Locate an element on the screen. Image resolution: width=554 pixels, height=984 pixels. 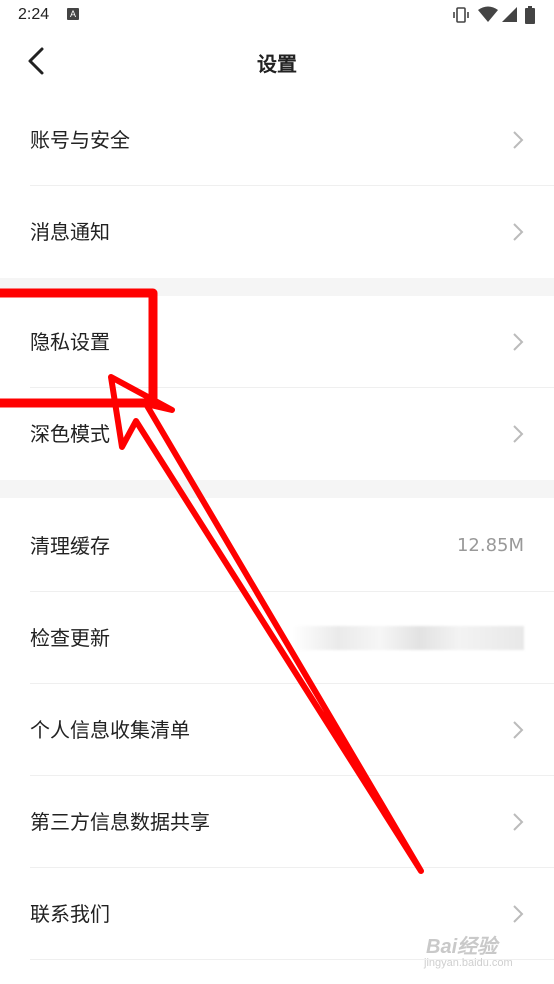
settings-item-label: 清理缓存 is located at coordinates (70, 546).